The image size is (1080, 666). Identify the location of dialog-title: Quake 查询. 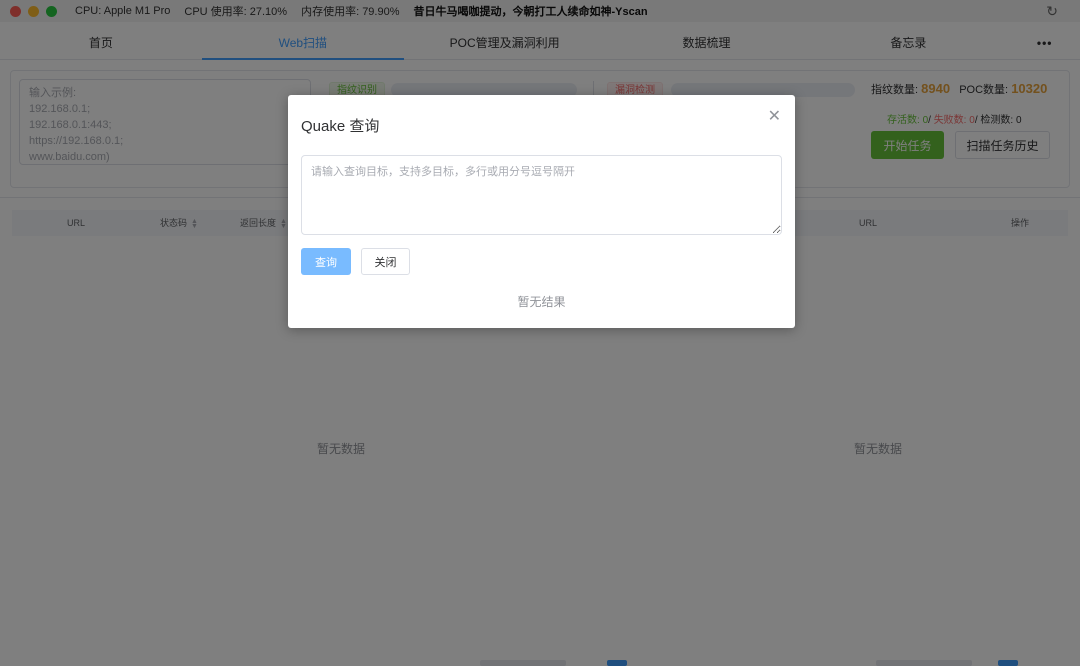
(340, 126).